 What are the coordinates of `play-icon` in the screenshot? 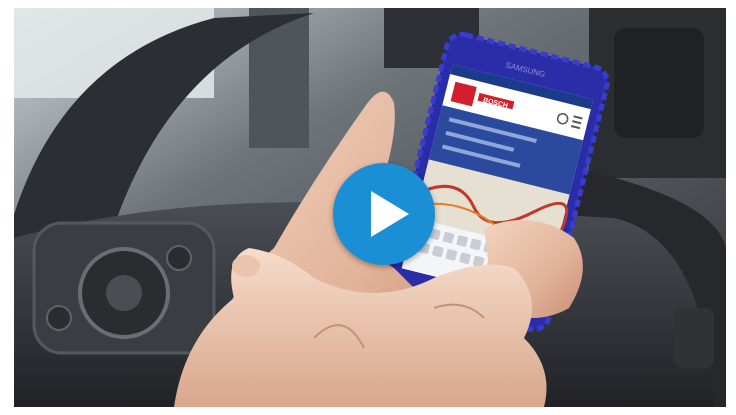 It's located at (390, 214).